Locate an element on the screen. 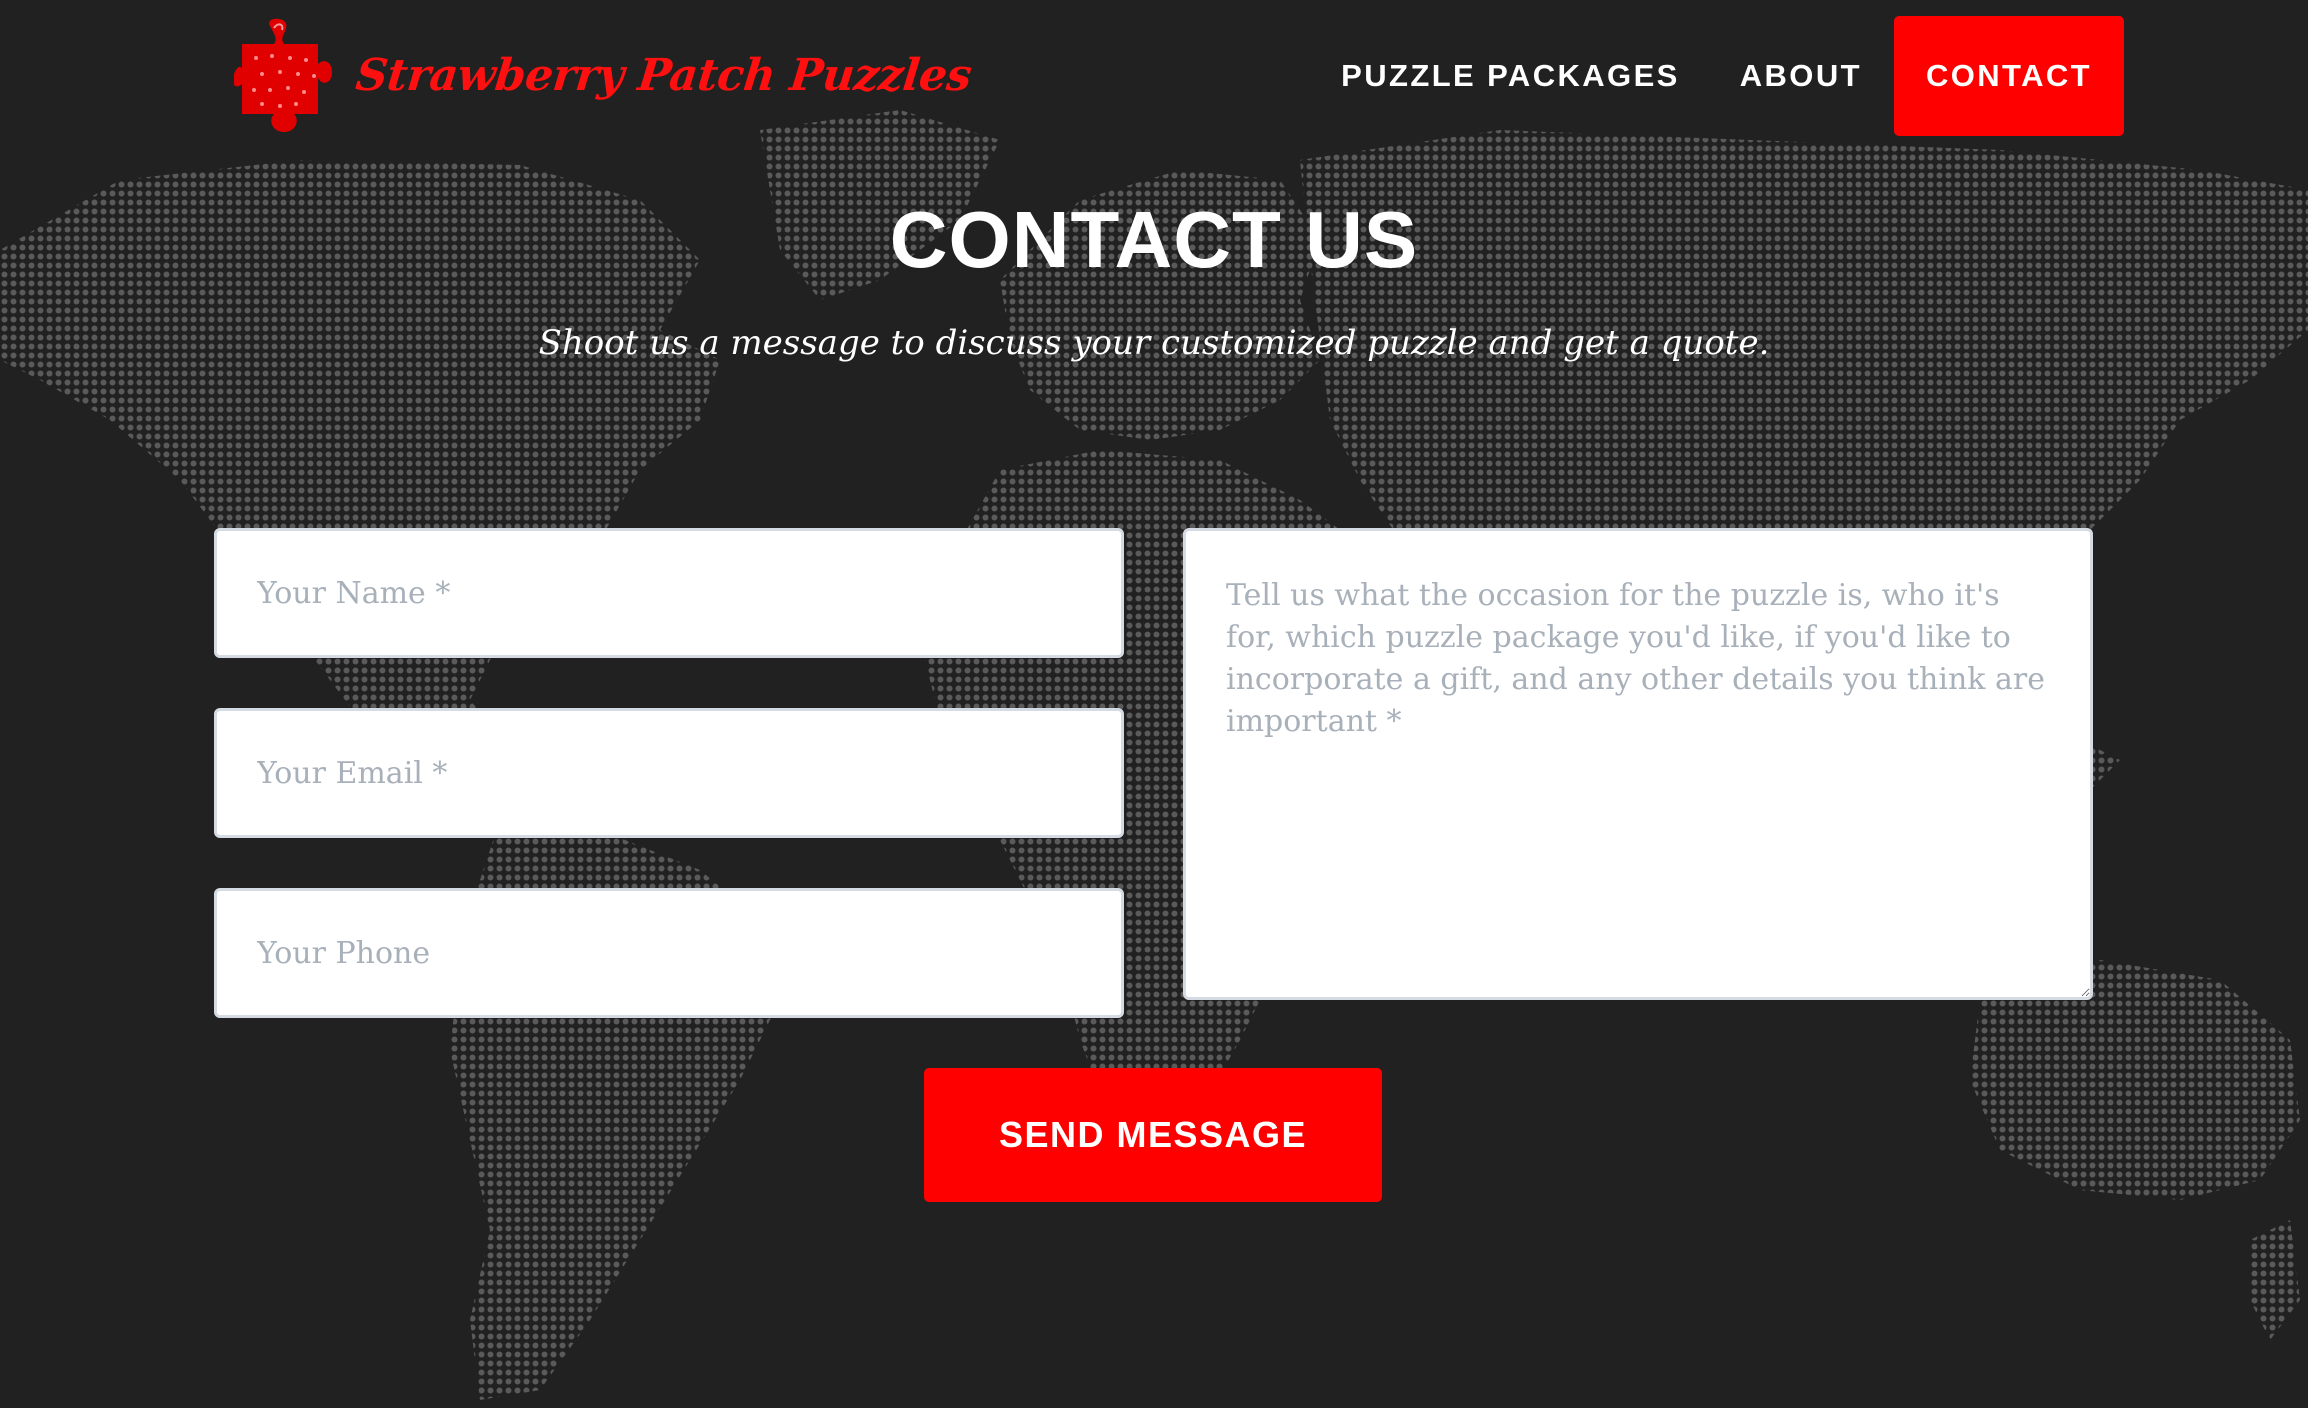 The width and height of the screenshot is (2308, 1408). message-field is located at coordinates (1638, 764).